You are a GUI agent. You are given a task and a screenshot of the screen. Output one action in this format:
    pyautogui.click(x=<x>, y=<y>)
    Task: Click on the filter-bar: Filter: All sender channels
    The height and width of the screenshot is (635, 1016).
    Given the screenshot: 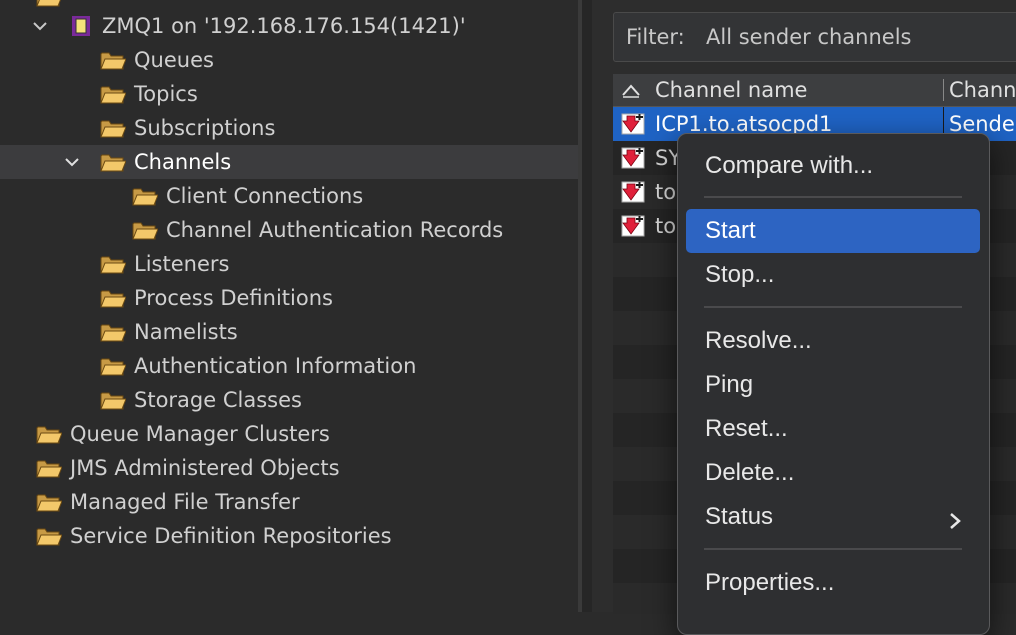 What is the action you would take?
    pyautogui.click(x=814, y=37)
    